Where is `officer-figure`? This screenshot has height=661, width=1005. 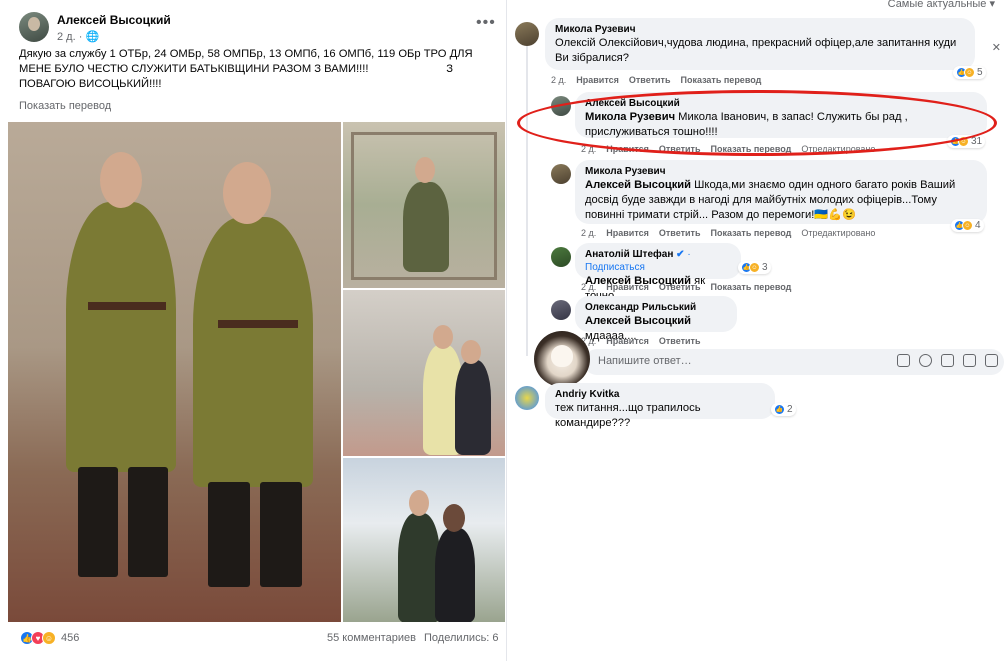
officer-figure is located at coordinates (419, 567).